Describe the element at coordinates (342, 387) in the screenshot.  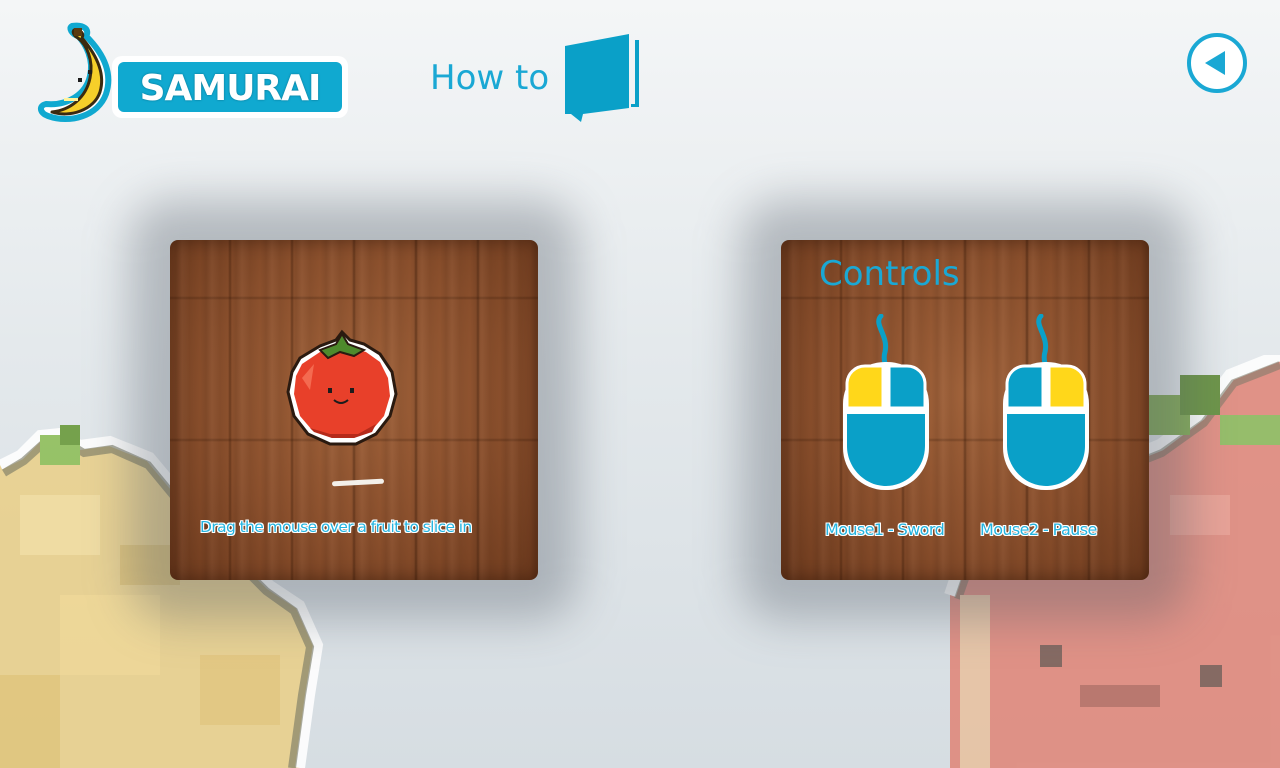
I see `tomato-icon` at that location.